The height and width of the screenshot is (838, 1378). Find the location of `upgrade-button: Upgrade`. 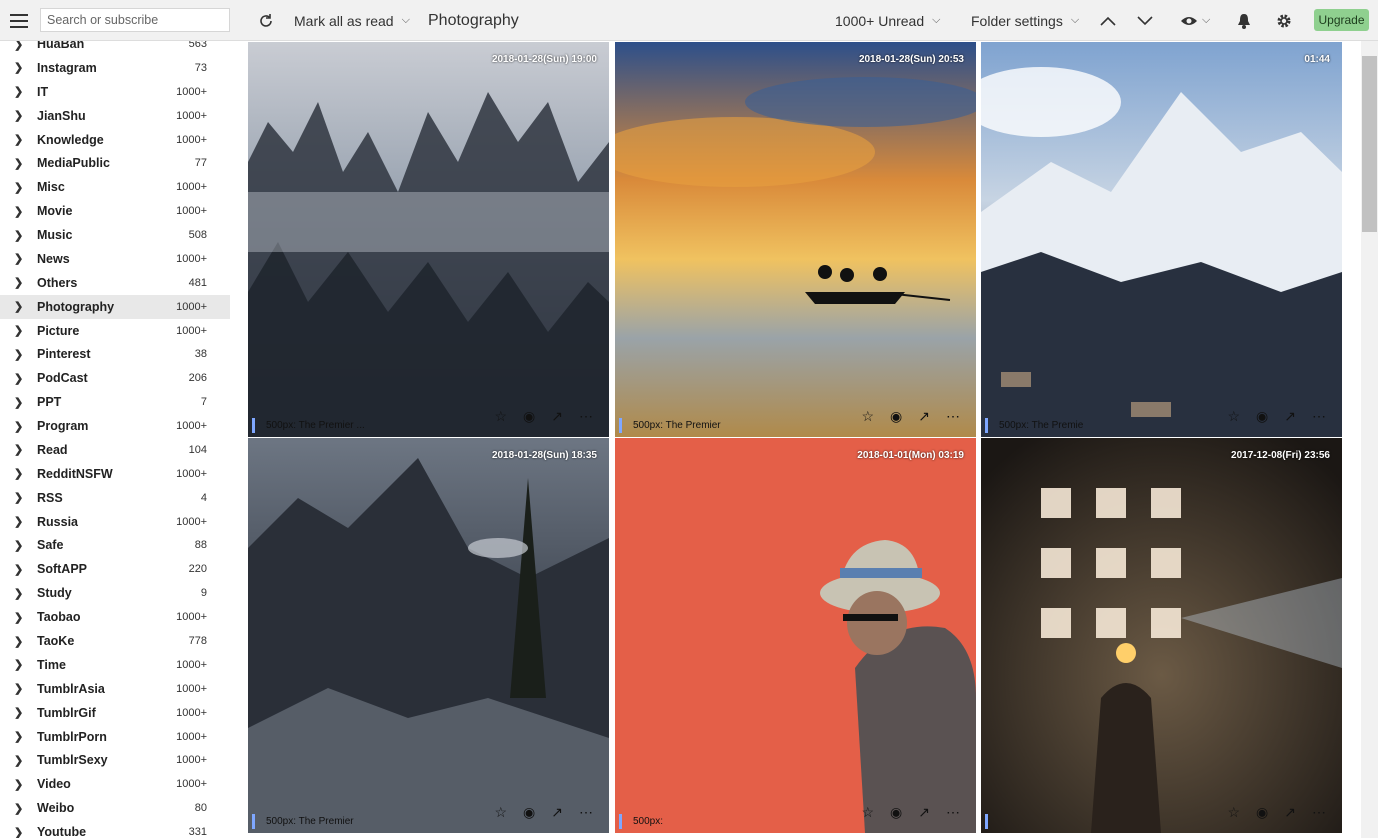

upgrade-button: Upgrade is located at coordinates (1341, 20).